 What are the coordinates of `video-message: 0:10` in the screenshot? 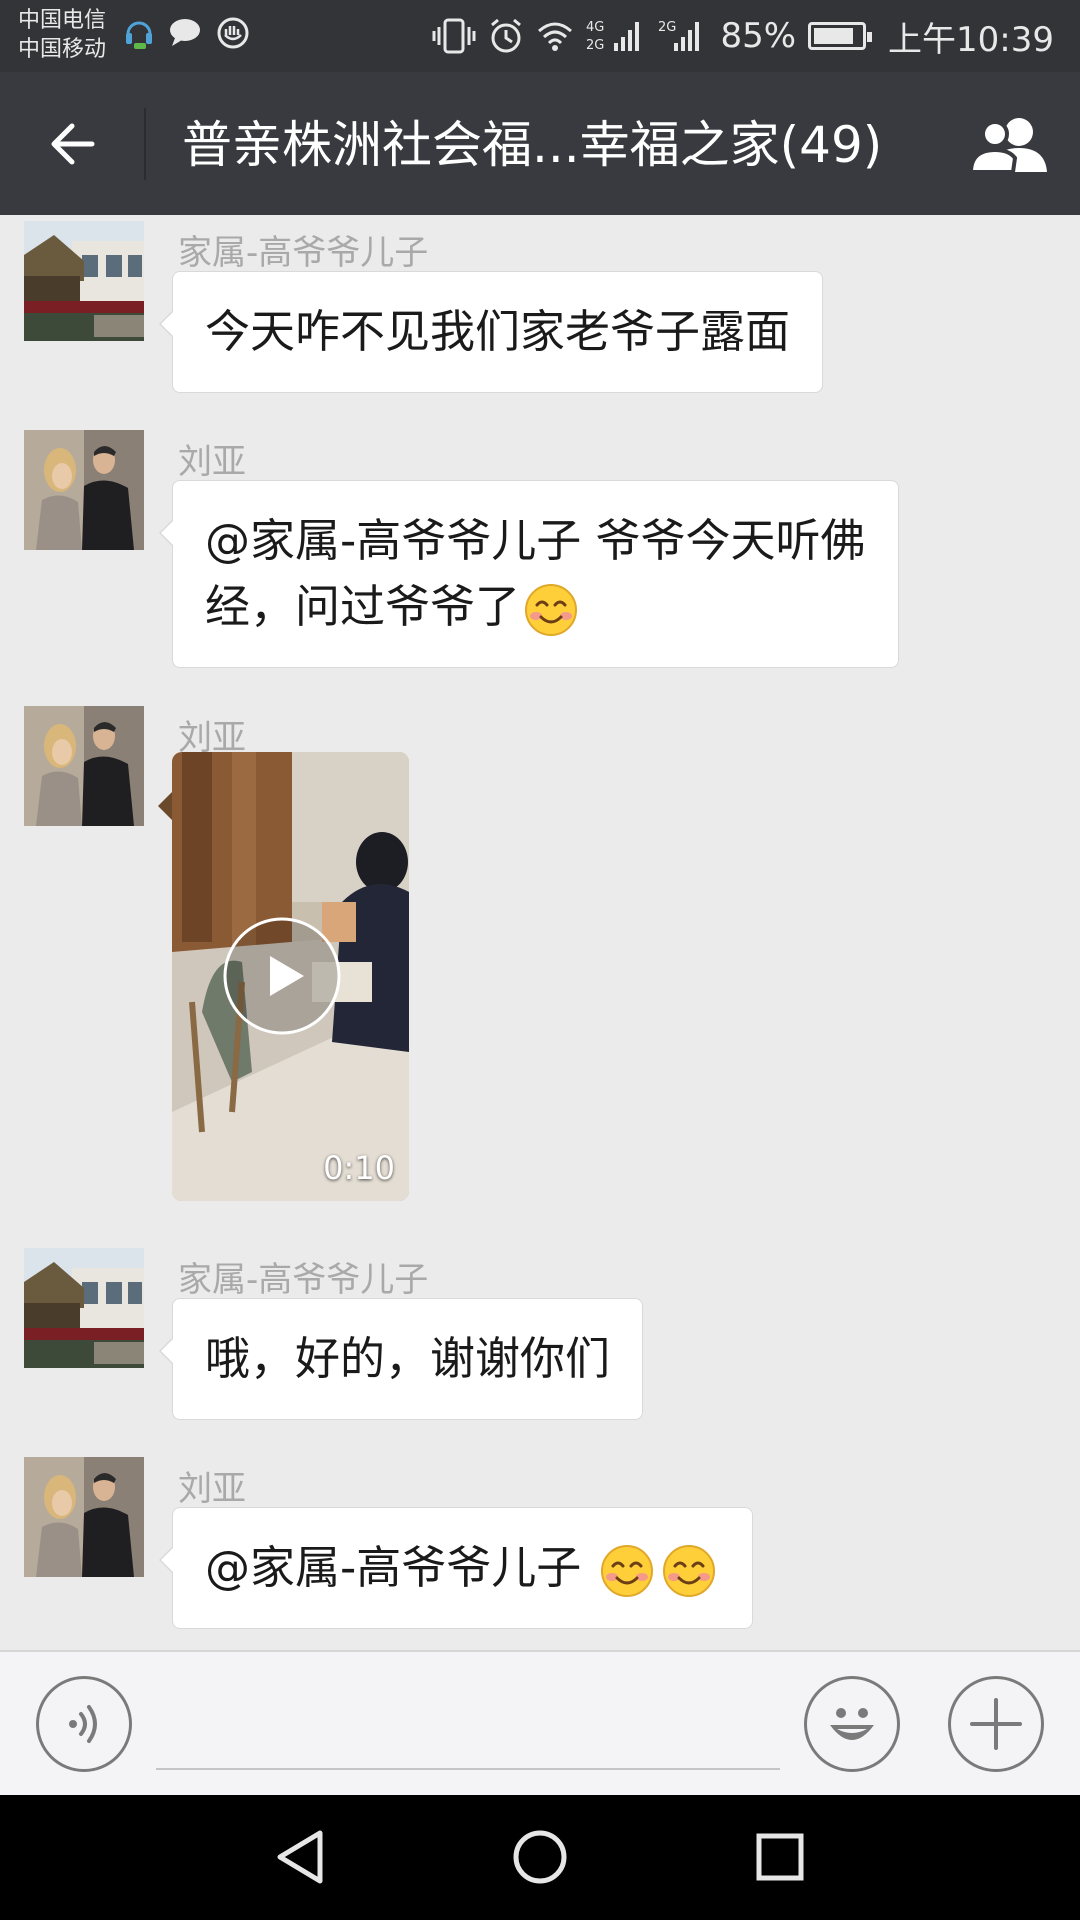 It's located at (290, 976).